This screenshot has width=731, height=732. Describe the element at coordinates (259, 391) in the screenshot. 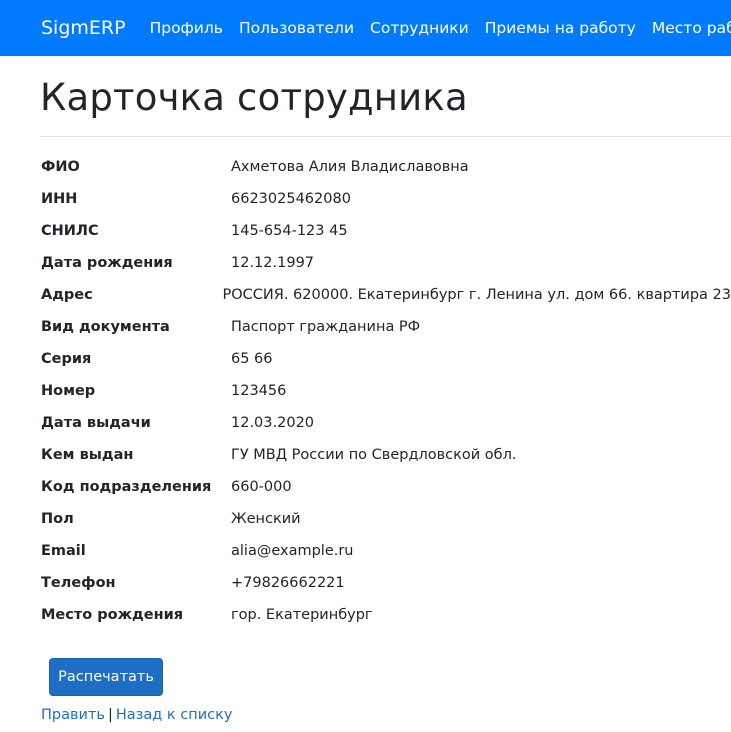

I see `detail-value: 123456` at that location.